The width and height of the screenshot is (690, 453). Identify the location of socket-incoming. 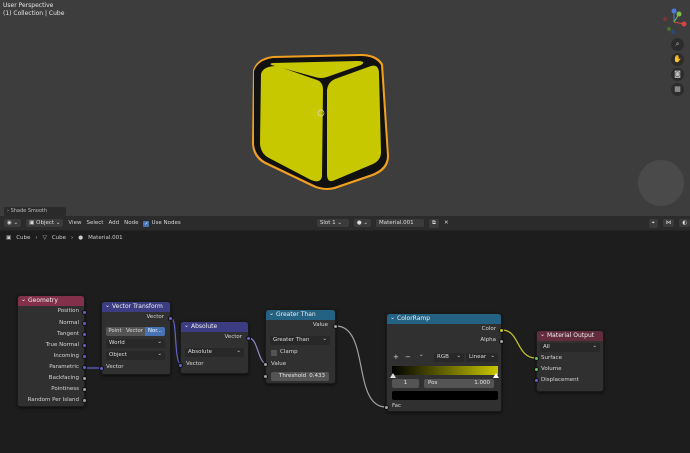
(84, 356).